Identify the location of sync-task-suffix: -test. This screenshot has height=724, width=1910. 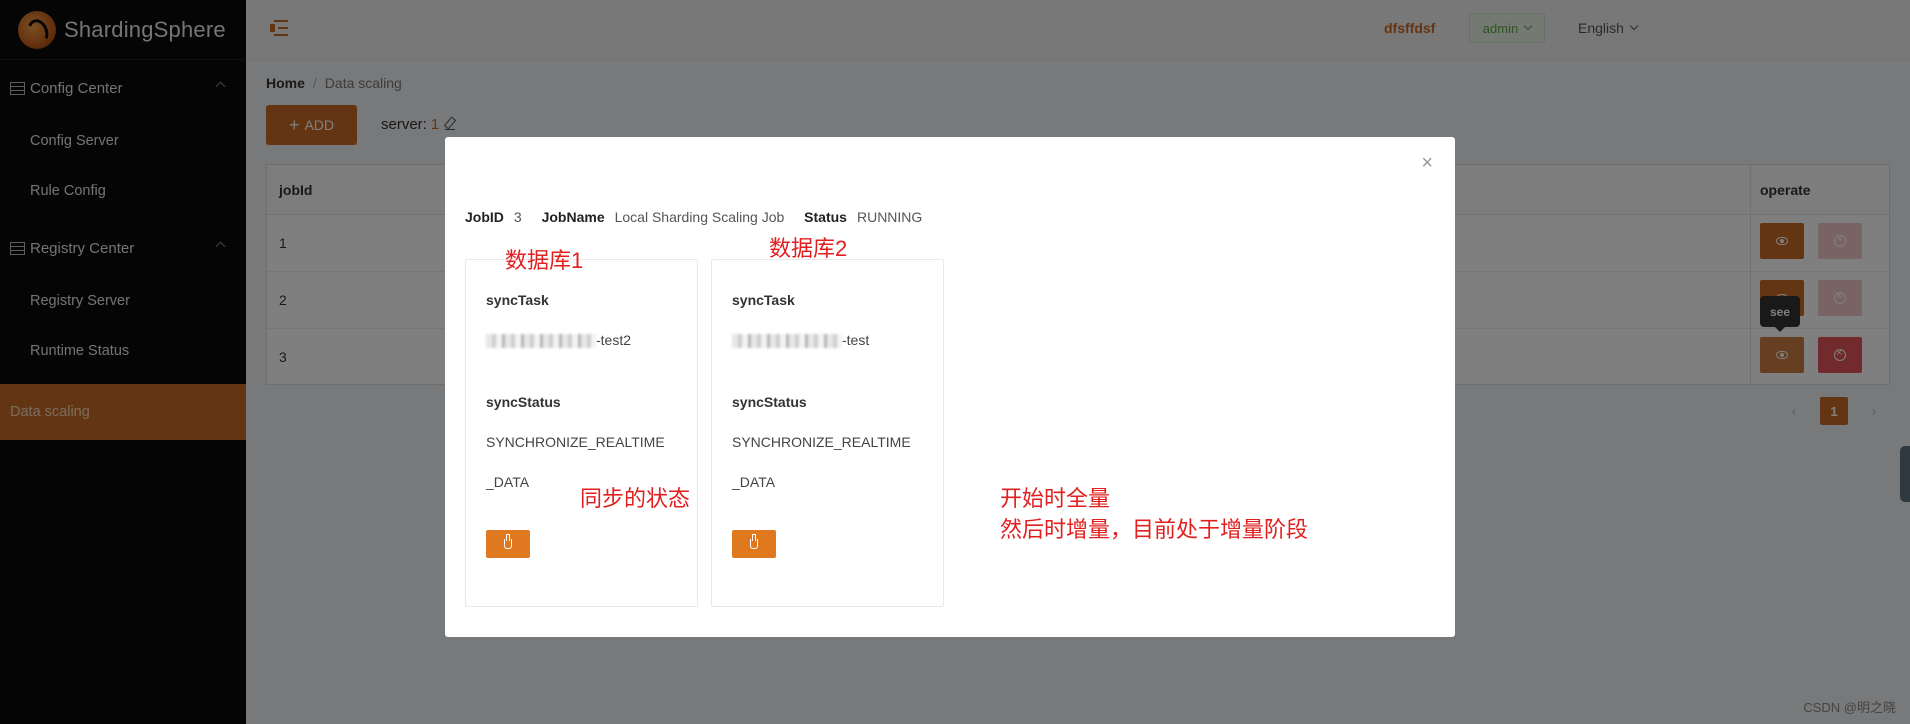
(856, 340).